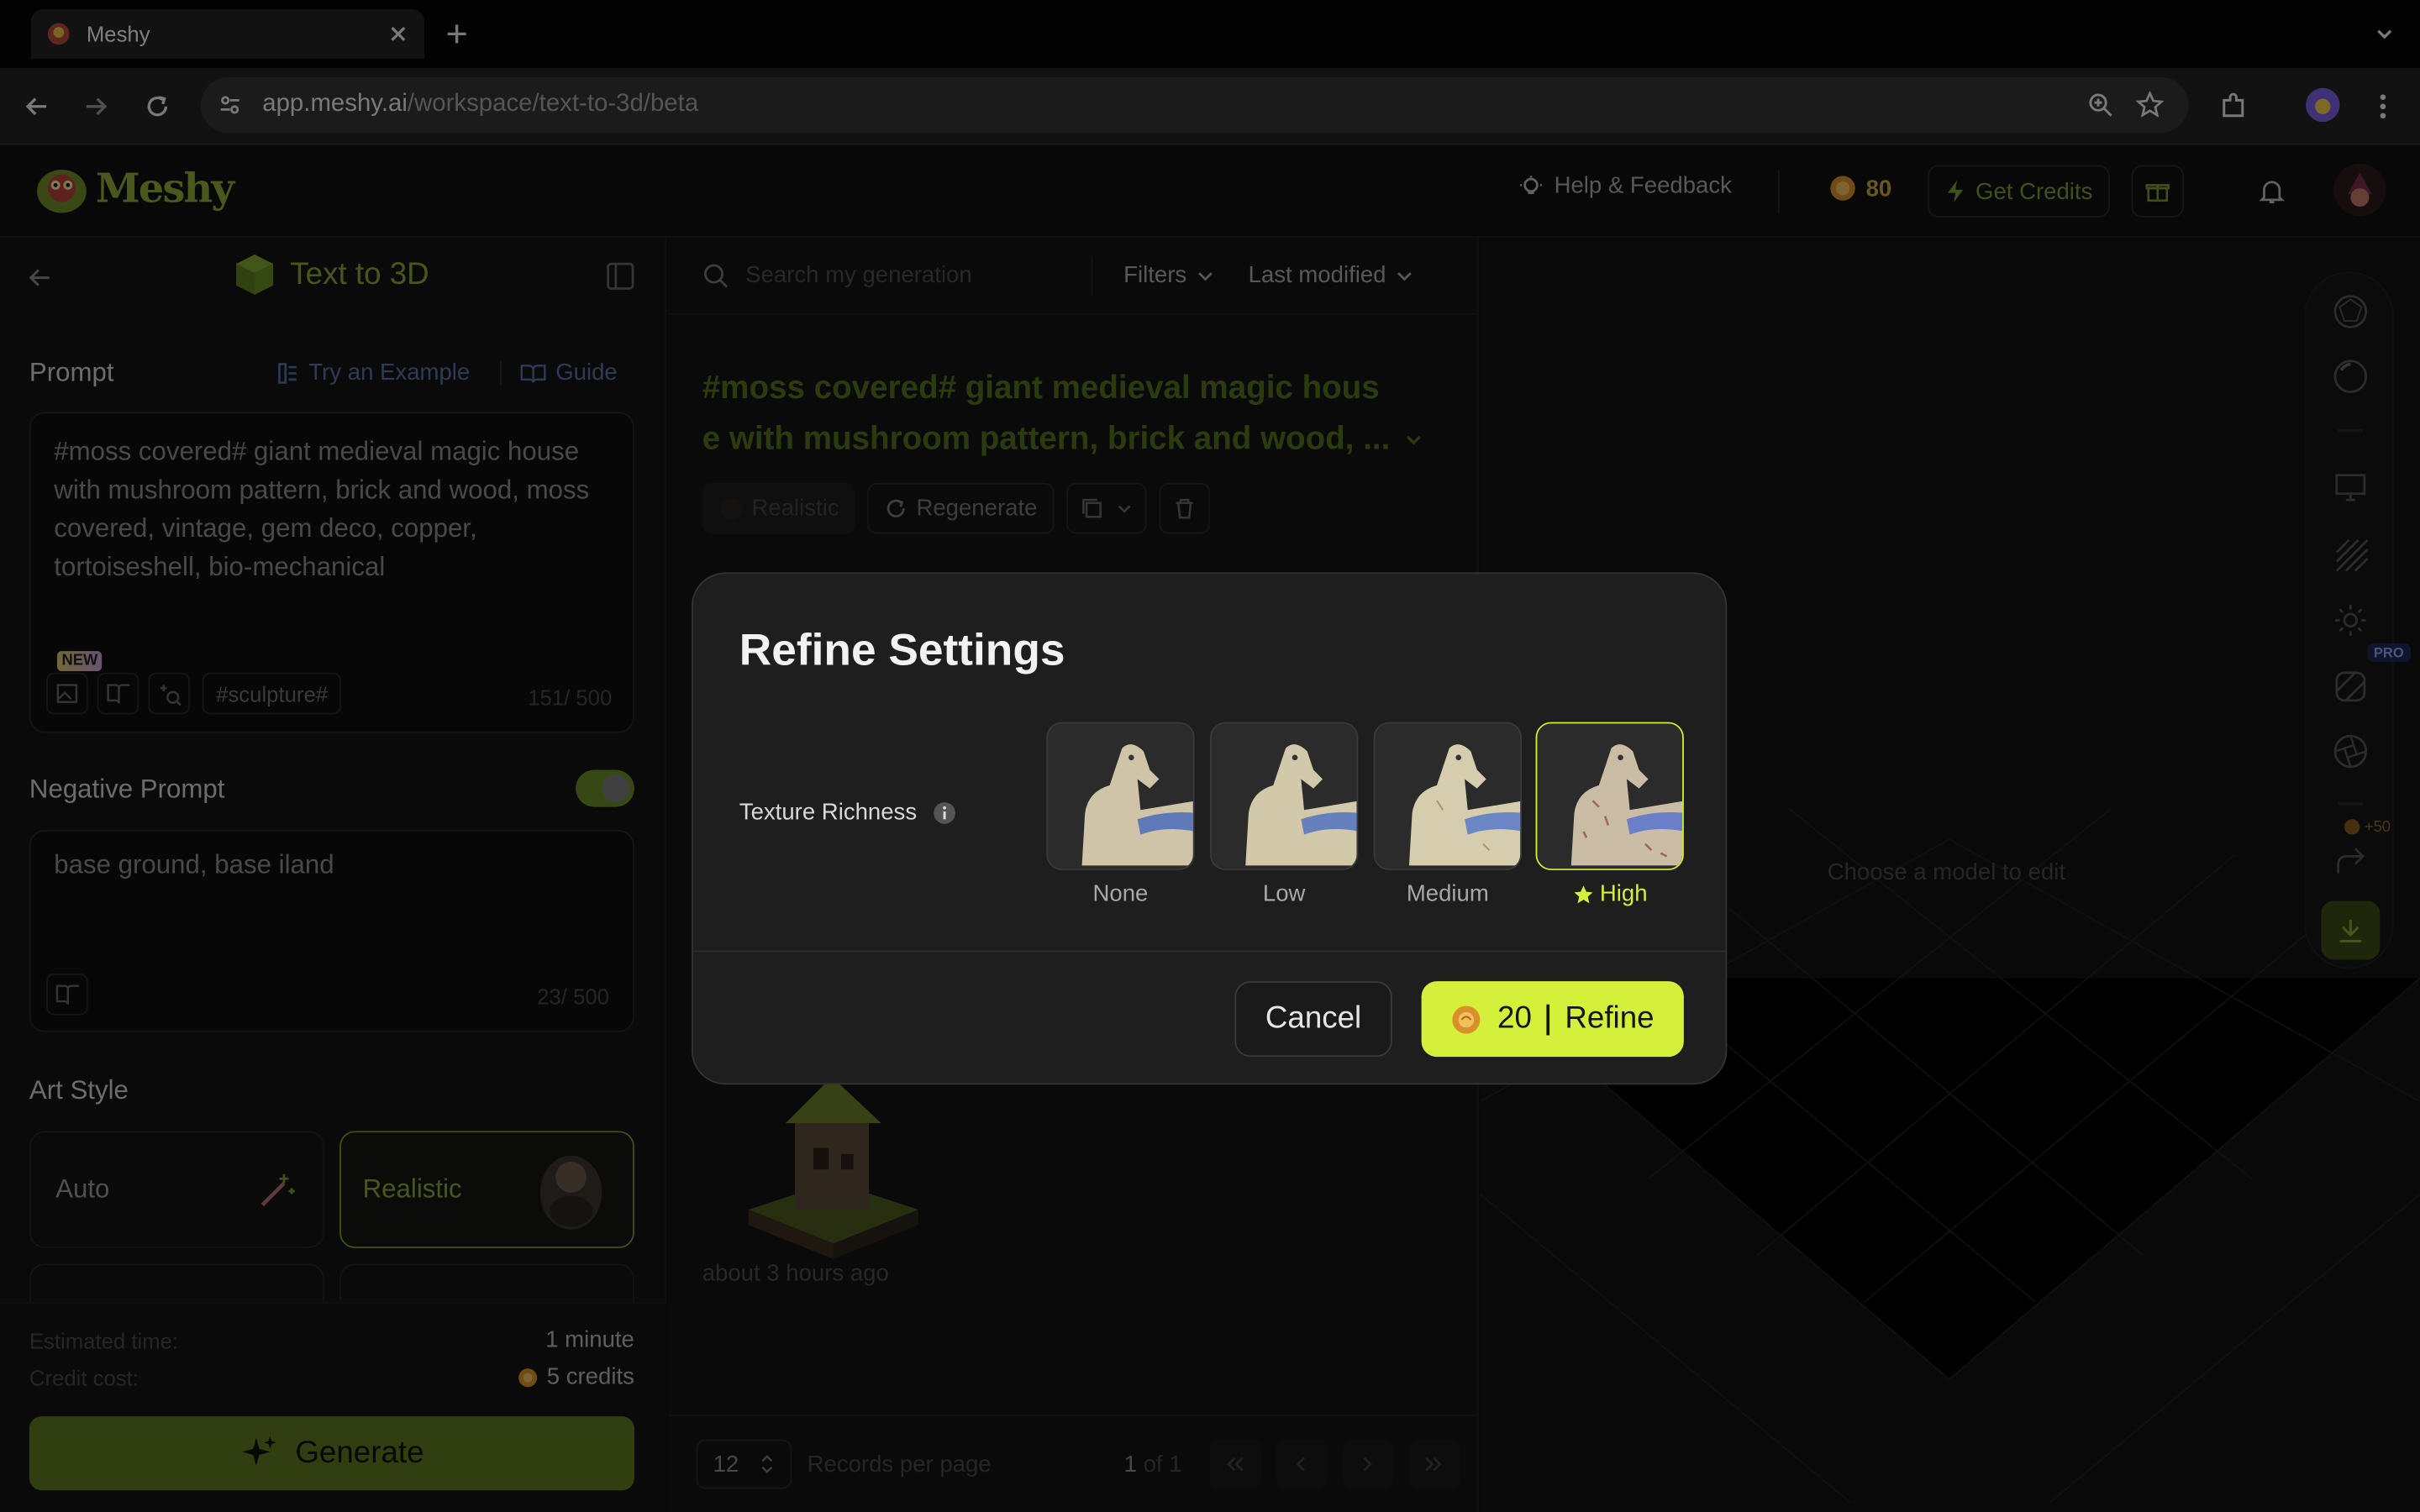 This screenshot has width=2420, height=1512. Describe the element at coordinates (1514, 1018) in the screenshot. I see `refine-cost: 20` at that location.